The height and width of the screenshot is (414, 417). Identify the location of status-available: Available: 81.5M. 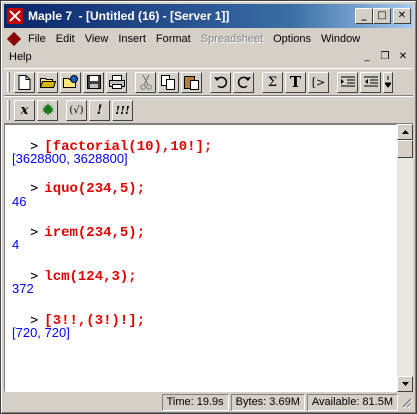
(352, 402).